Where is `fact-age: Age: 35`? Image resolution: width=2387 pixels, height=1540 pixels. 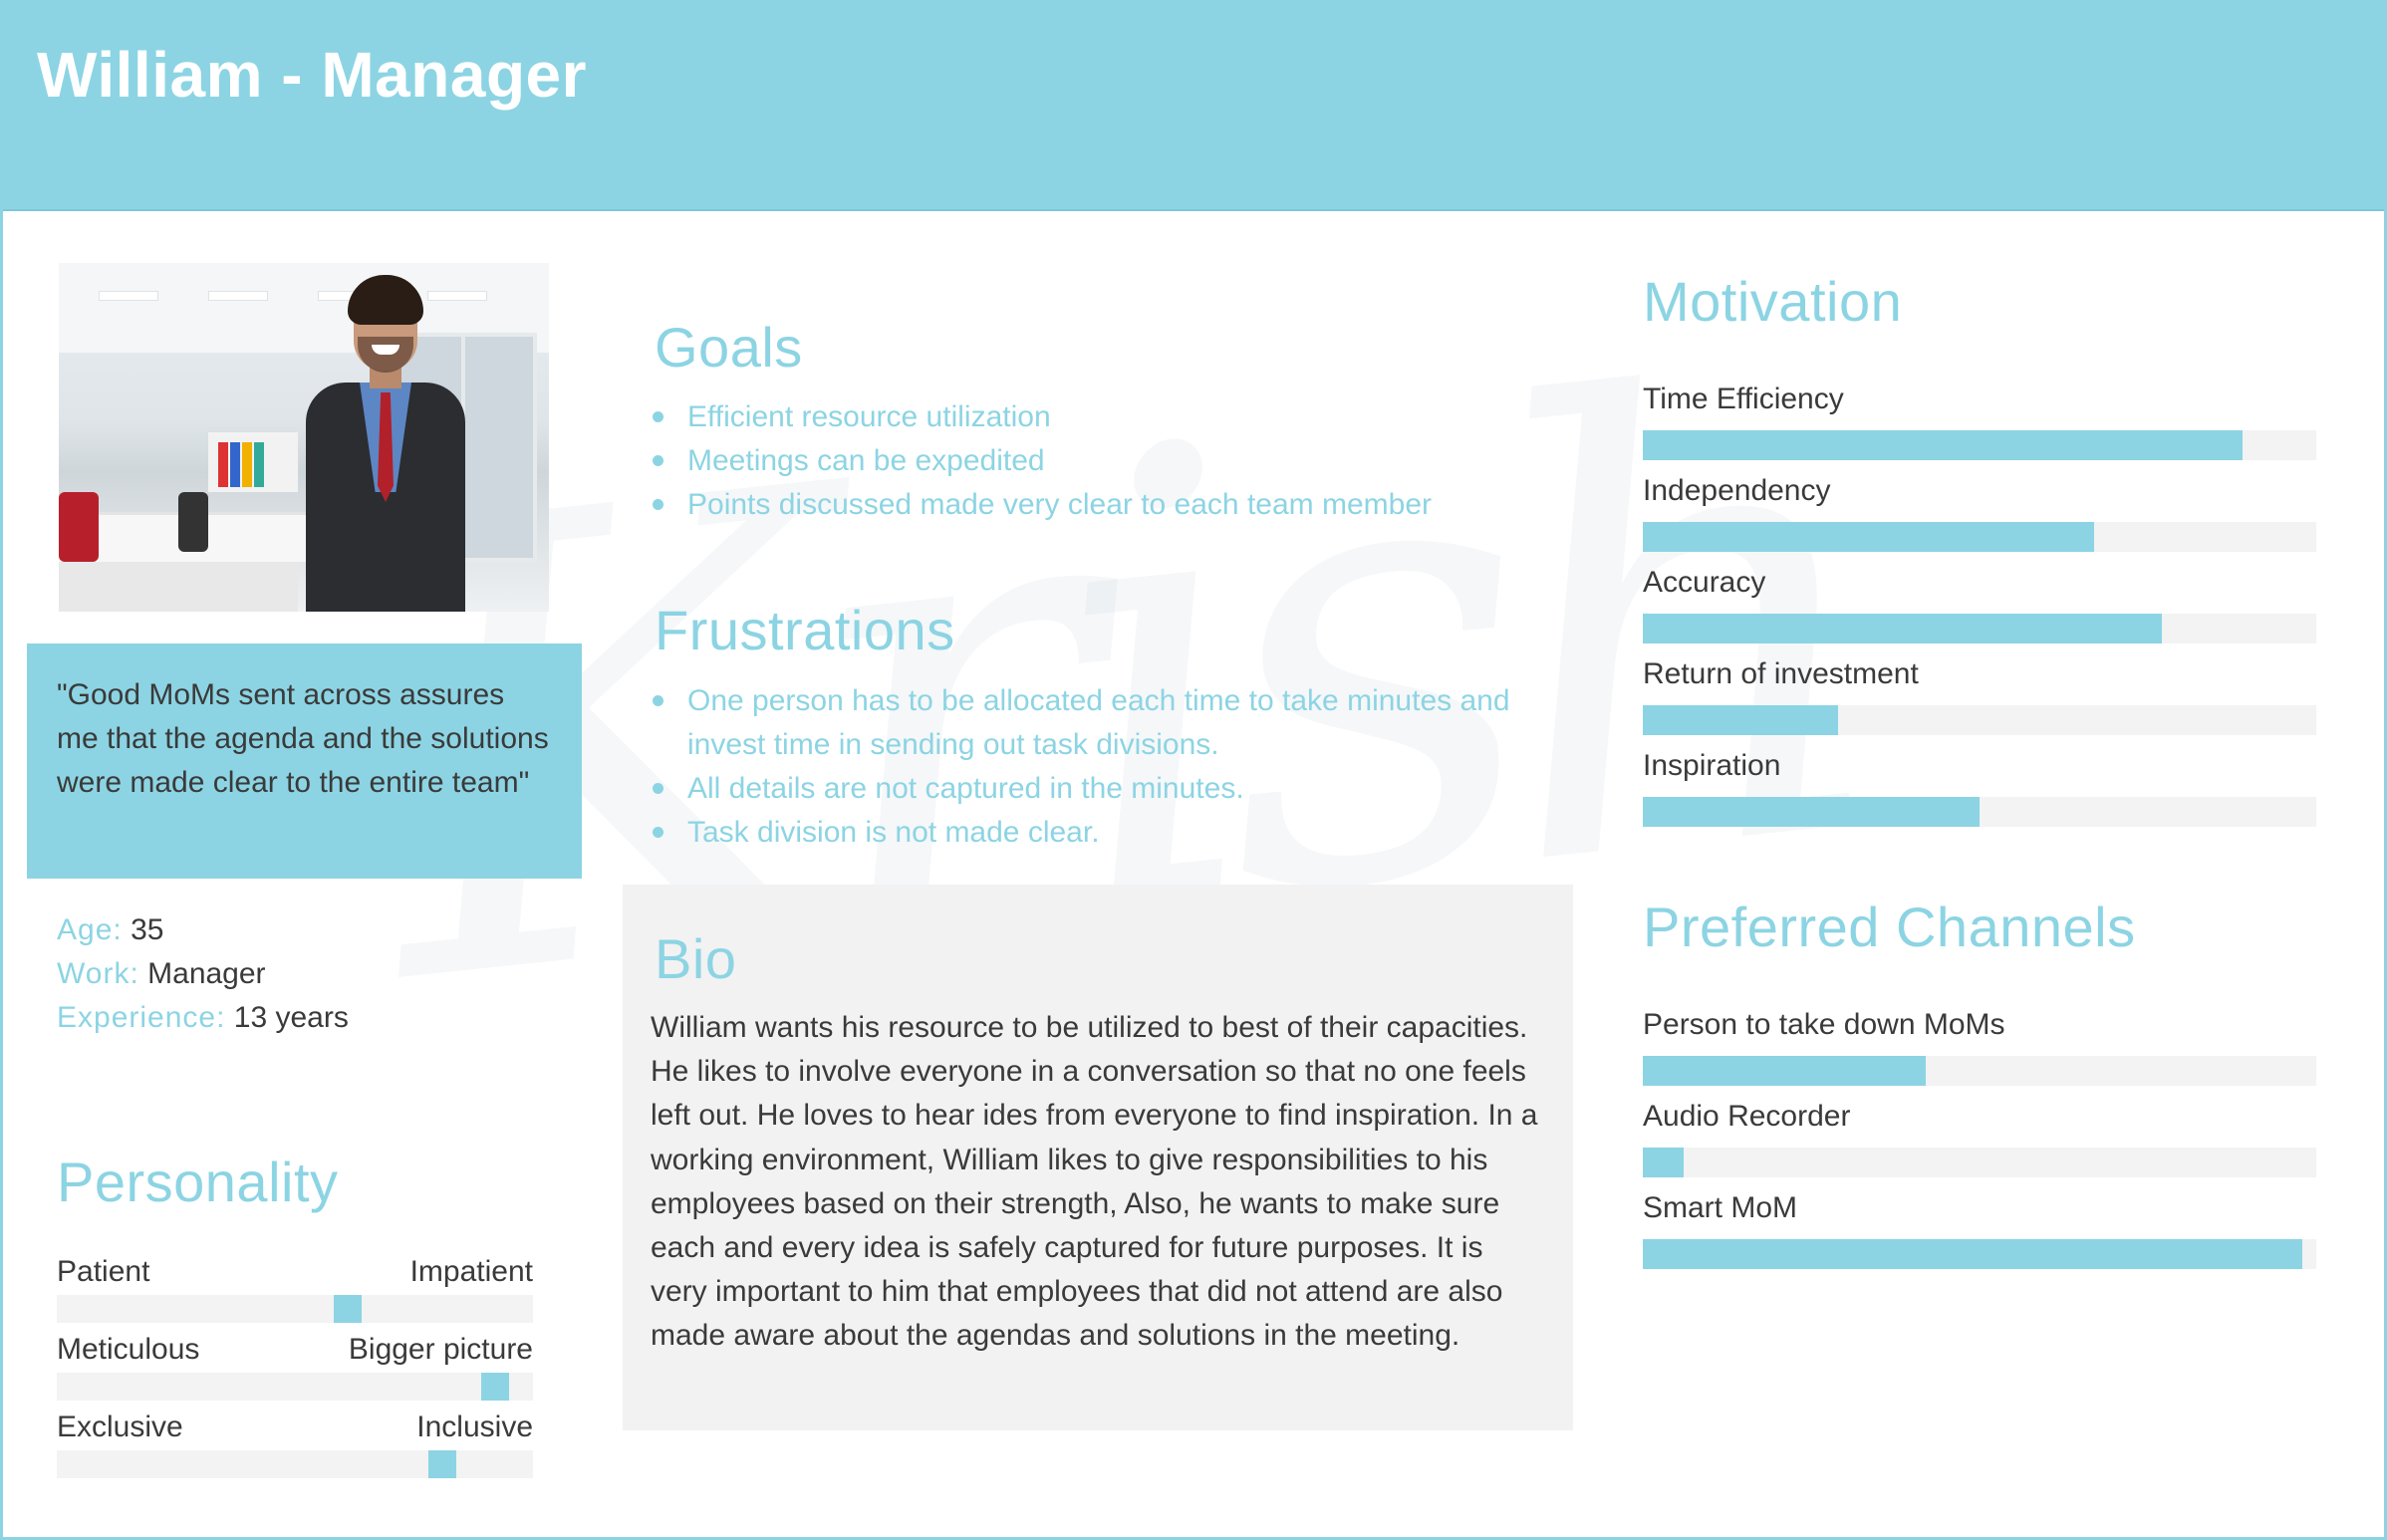 fact-age: Age: 35 is located at coordinates (203, 930).